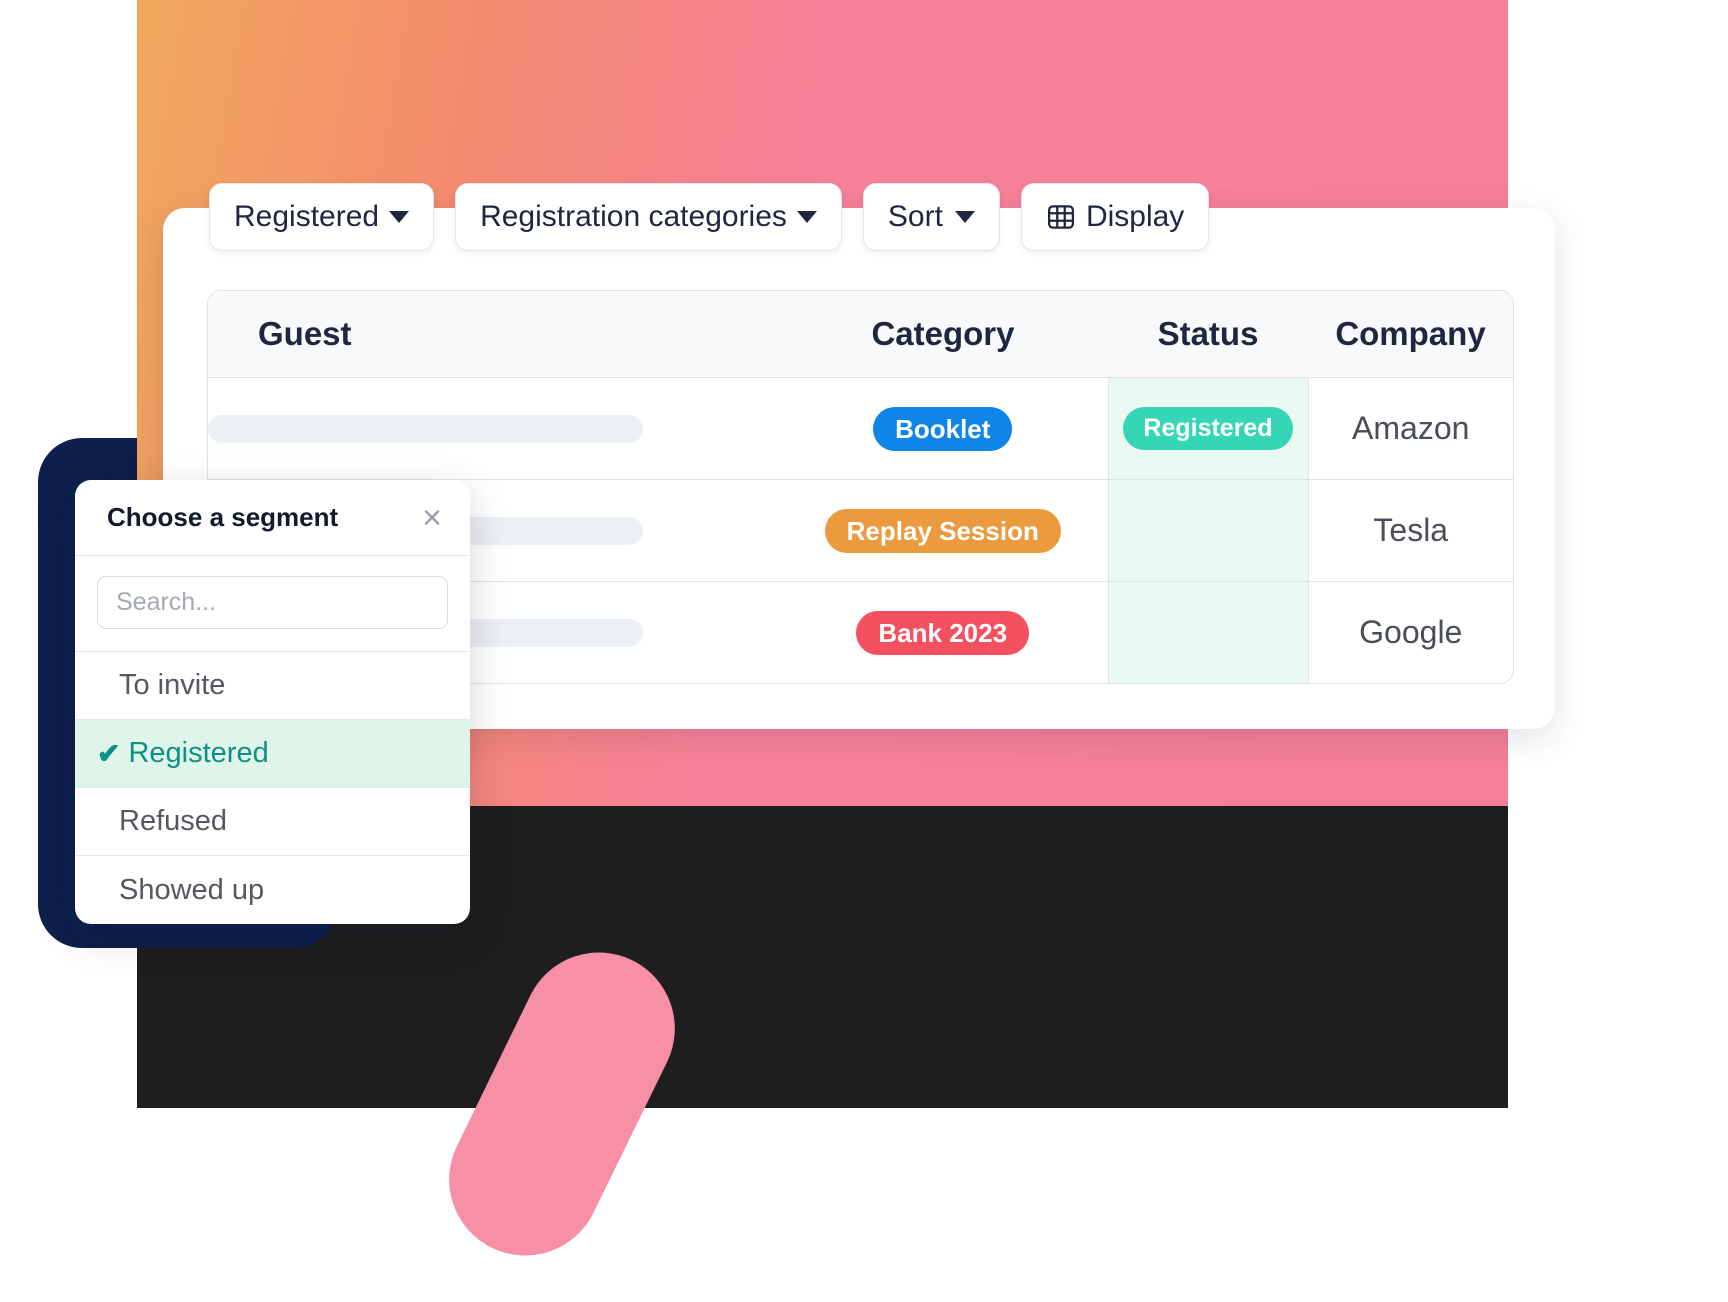 Image resolution: width=1728 pixels, height=1302 pixels. What do you see at coordinates (1410, 530) in the screenshot?
I see `cell-company: Tesla` at bounding box center [1410, 530].